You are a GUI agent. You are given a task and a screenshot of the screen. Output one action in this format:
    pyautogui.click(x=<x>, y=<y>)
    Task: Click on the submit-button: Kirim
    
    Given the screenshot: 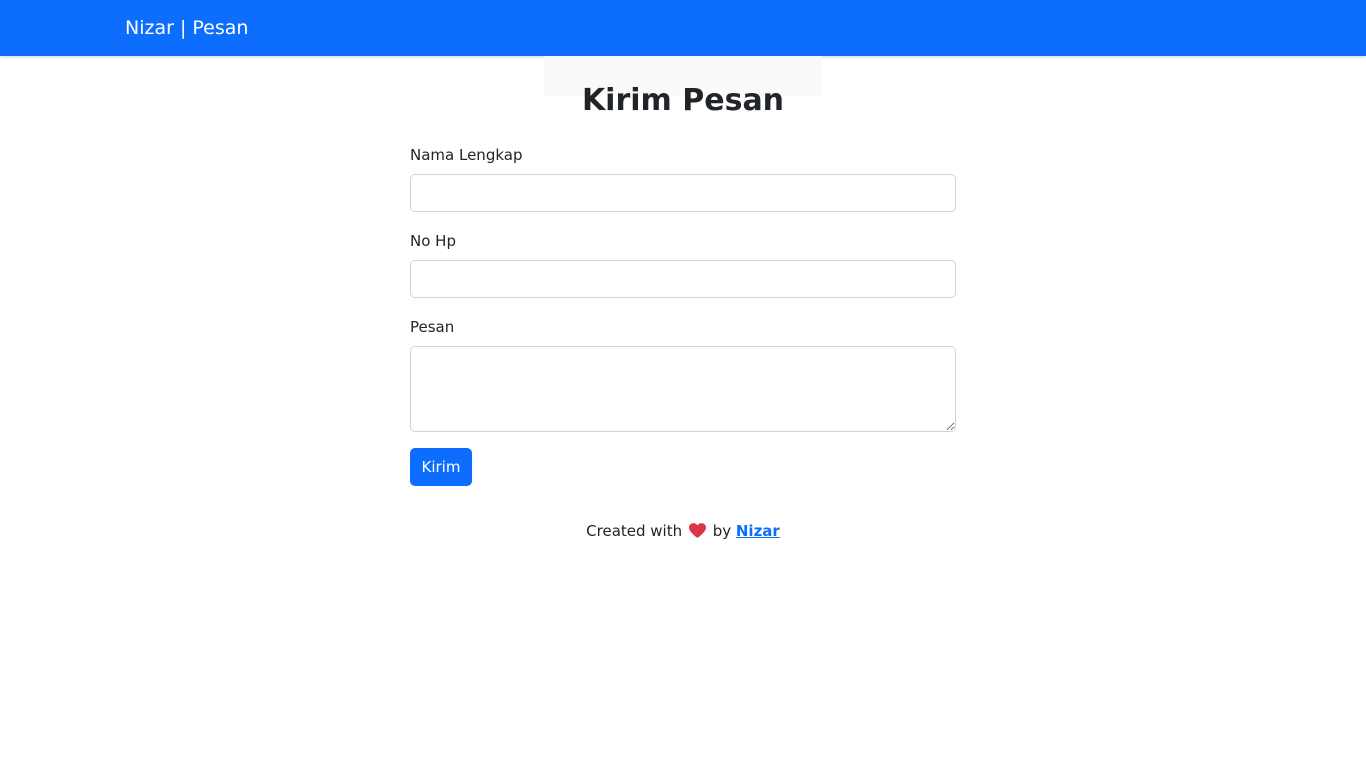 What is the action you would take?
    pyautogui.click(x=441, y=467)
    